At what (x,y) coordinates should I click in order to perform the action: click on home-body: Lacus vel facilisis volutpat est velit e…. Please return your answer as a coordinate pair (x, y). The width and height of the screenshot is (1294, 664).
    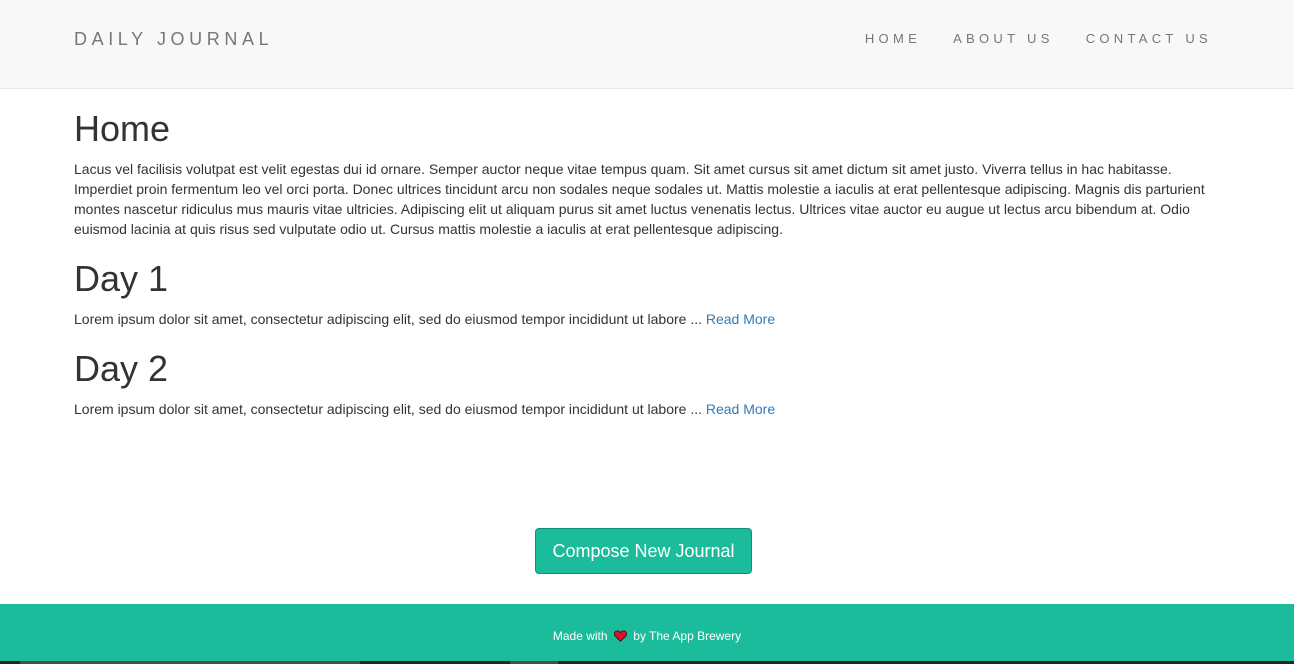
    Looking at the image, I should click on (639, 199).